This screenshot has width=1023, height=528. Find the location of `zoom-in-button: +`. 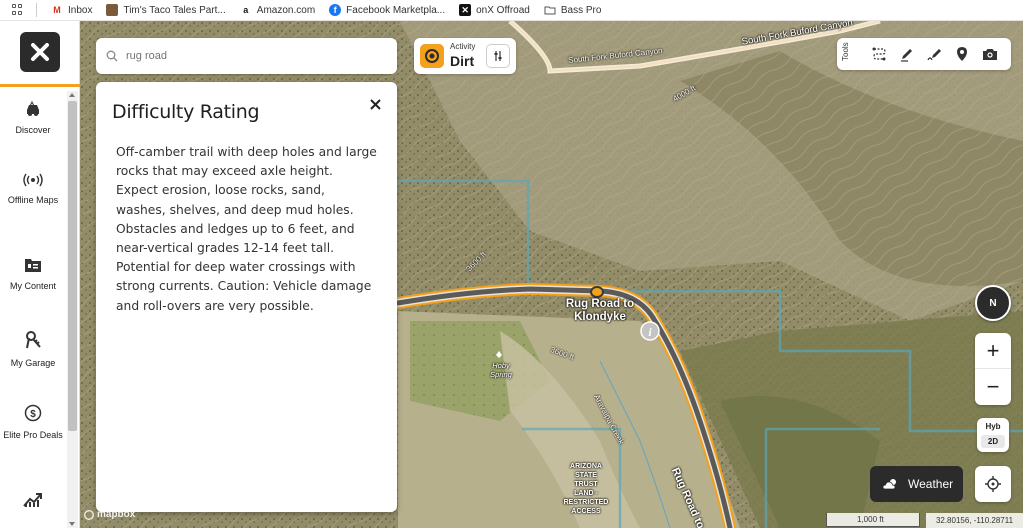

zoom-in-button: + is located at coordinates (993, 351).